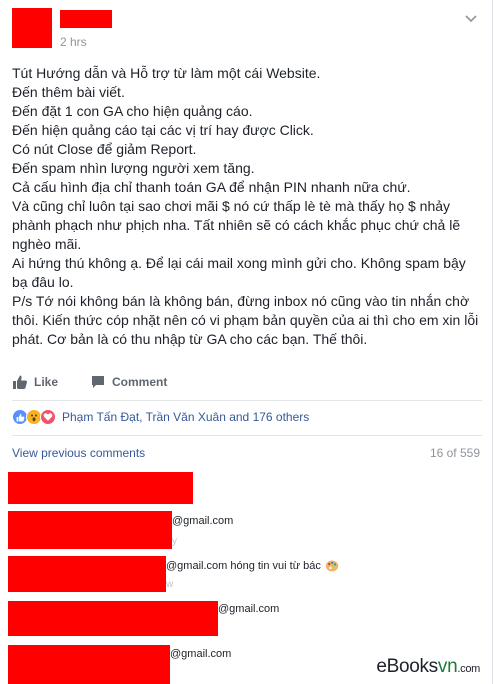 Image resolution: width=493 pixels, height=684 pixels. Describe the element at coordinates (86, 19) in the screenshot. I see `author-name-redacted` at that location.